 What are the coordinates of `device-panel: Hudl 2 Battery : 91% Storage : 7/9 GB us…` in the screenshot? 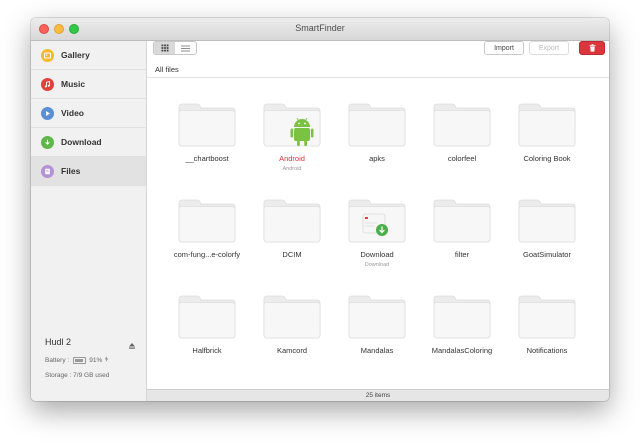 It's located at (91, 362).